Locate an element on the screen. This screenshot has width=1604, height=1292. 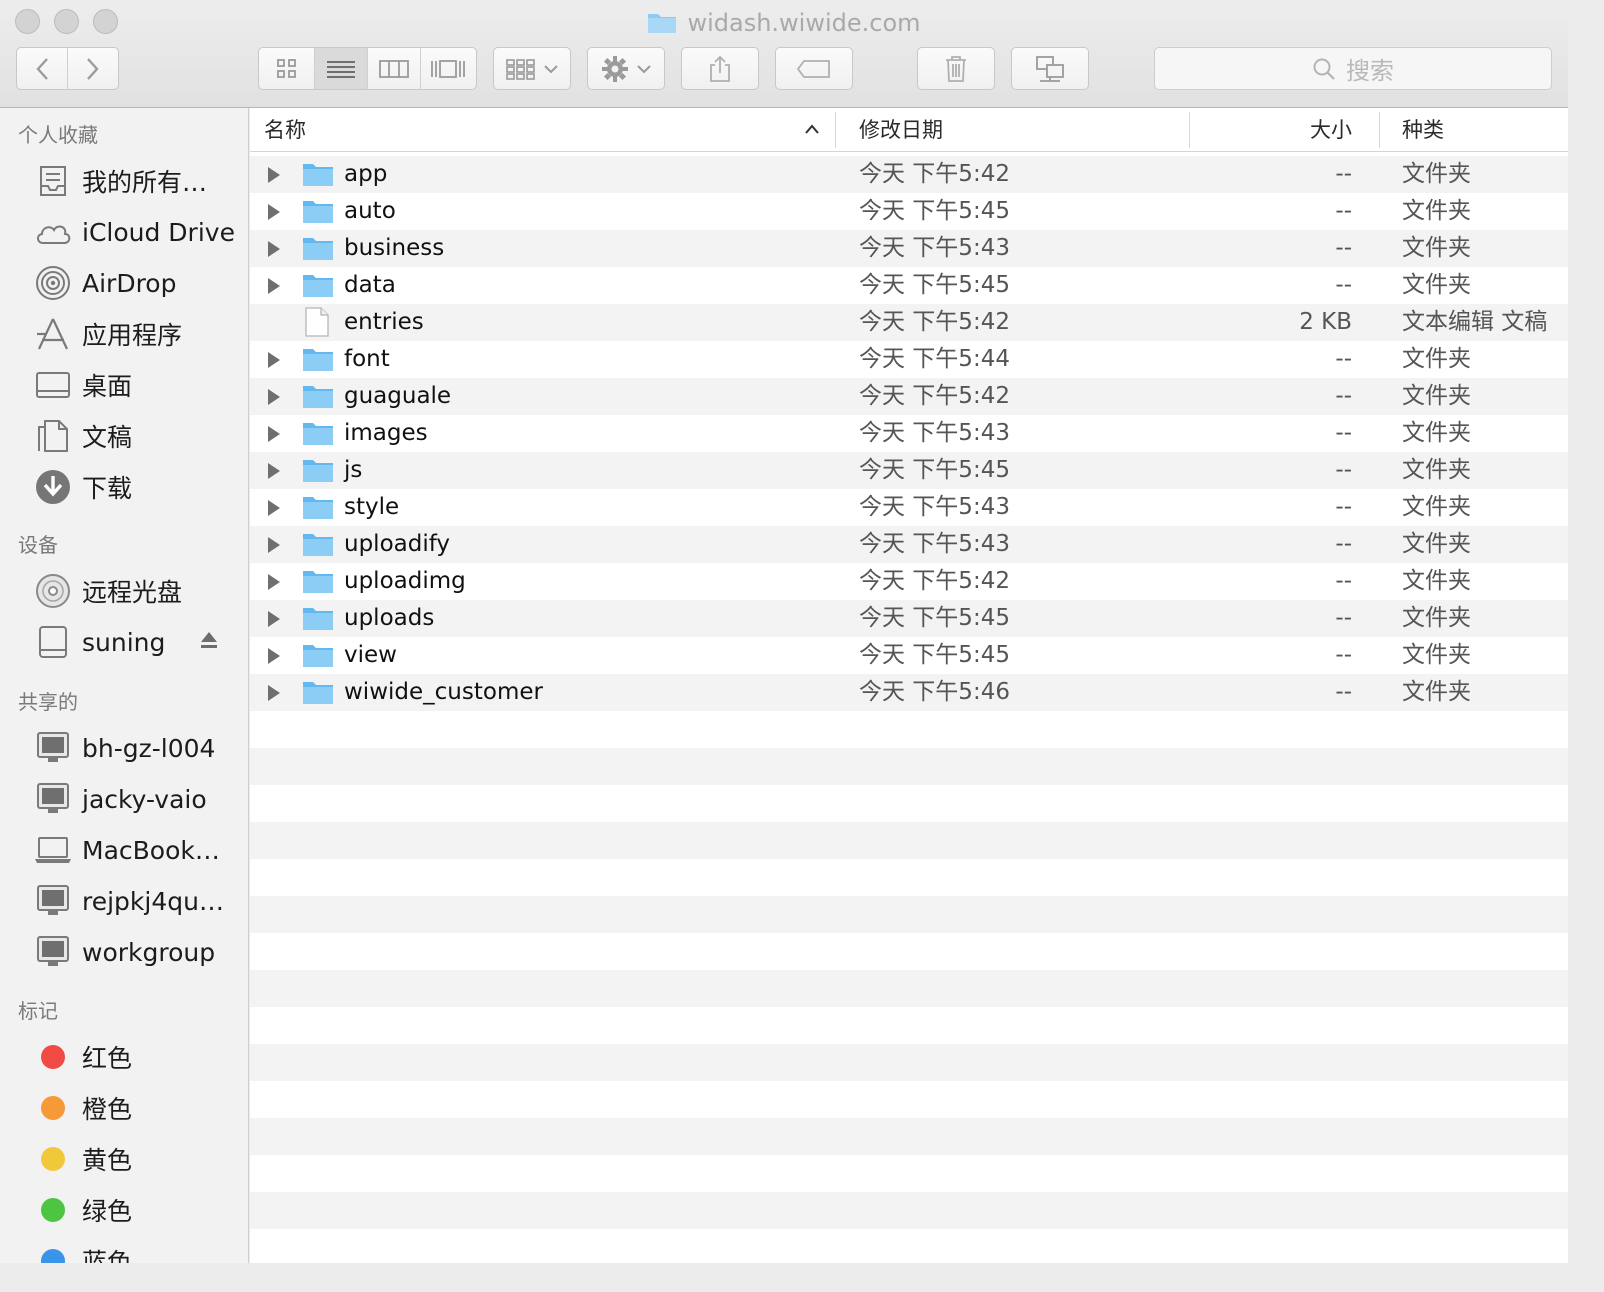
sidebar-item-applications: 应用程序 is located at coordinates (124, 334).